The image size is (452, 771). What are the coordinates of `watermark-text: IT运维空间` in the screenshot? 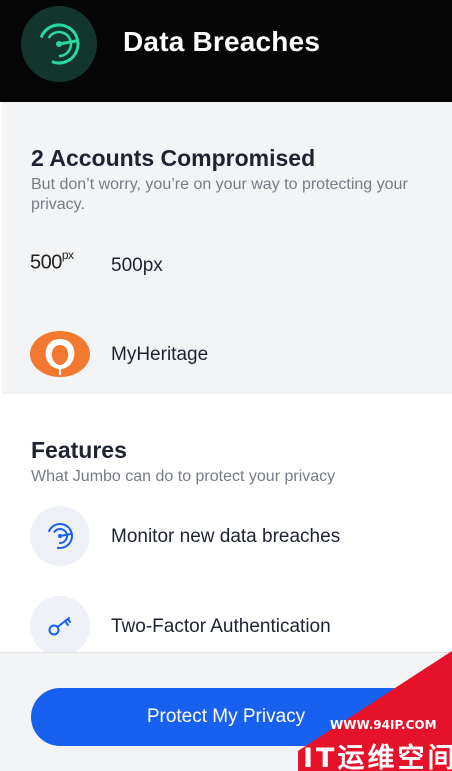 It's located at (377, 757).